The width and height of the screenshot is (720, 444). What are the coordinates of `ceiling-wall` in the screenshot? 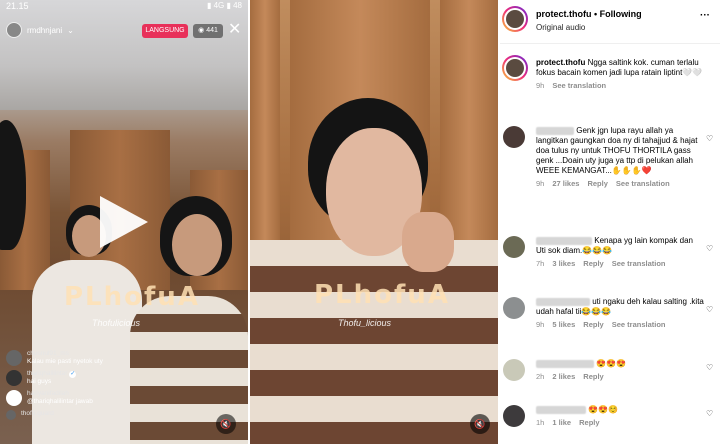 It's located at (124, 55).